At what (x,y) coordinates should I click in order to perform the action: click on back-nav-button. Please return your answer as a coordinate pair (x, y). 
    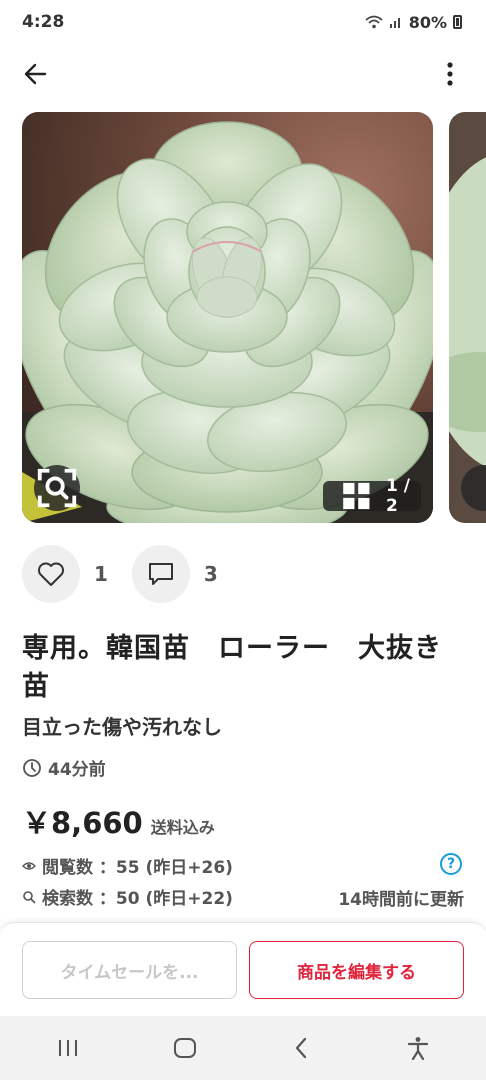
    Looking at the image, I should click on (301, 1048).